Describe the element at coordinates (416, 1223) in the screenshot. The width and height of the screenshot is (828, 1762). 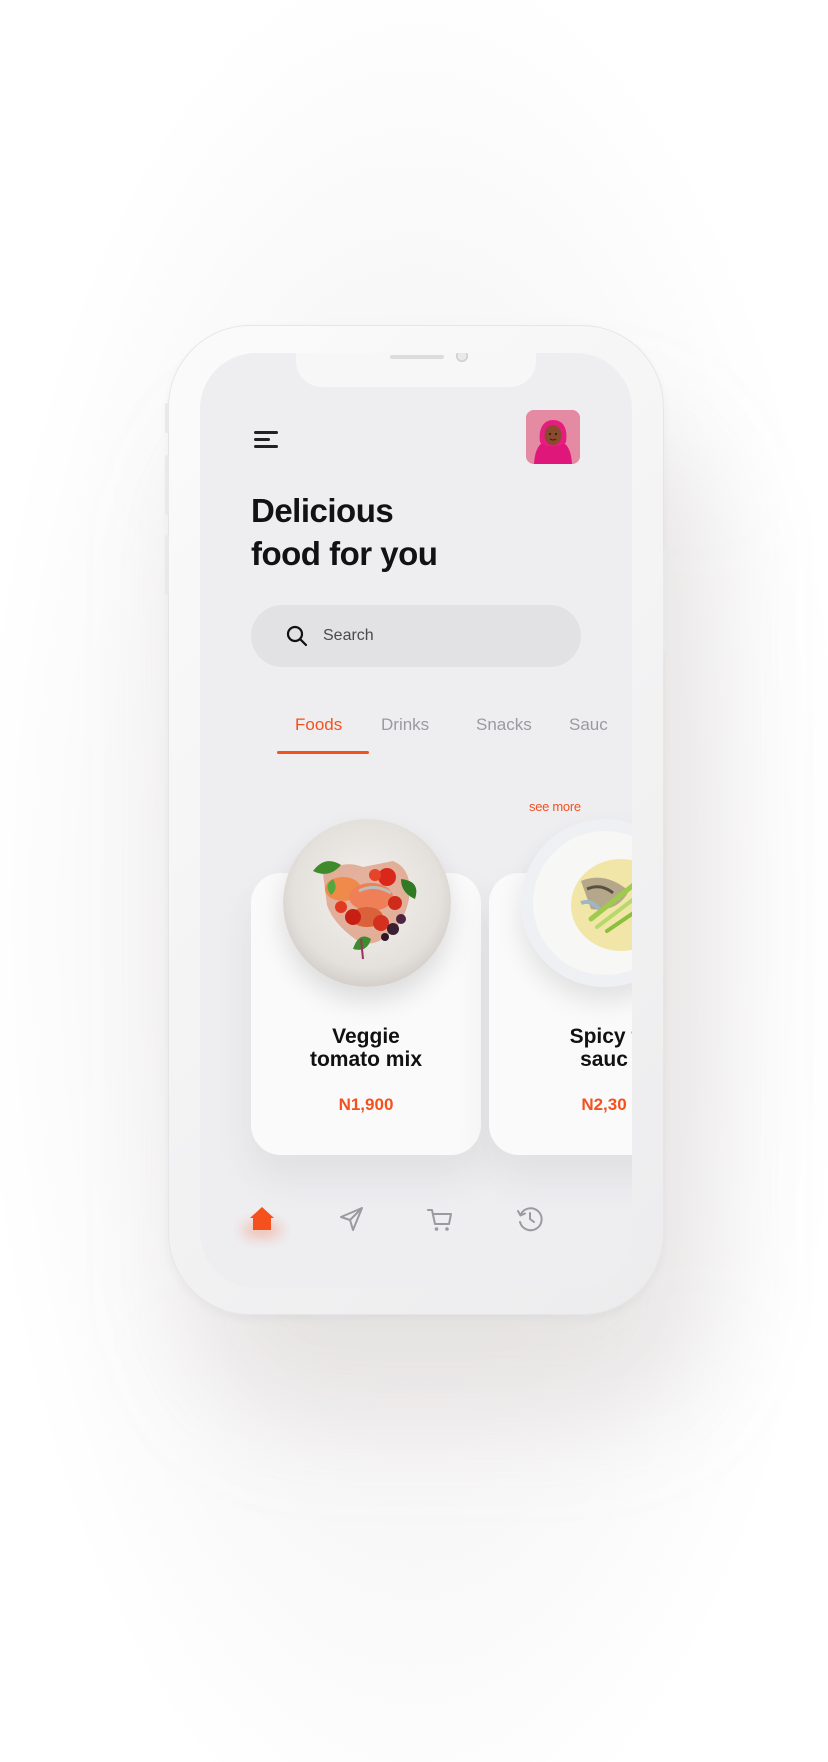
I see `bottom-nav` at that location.